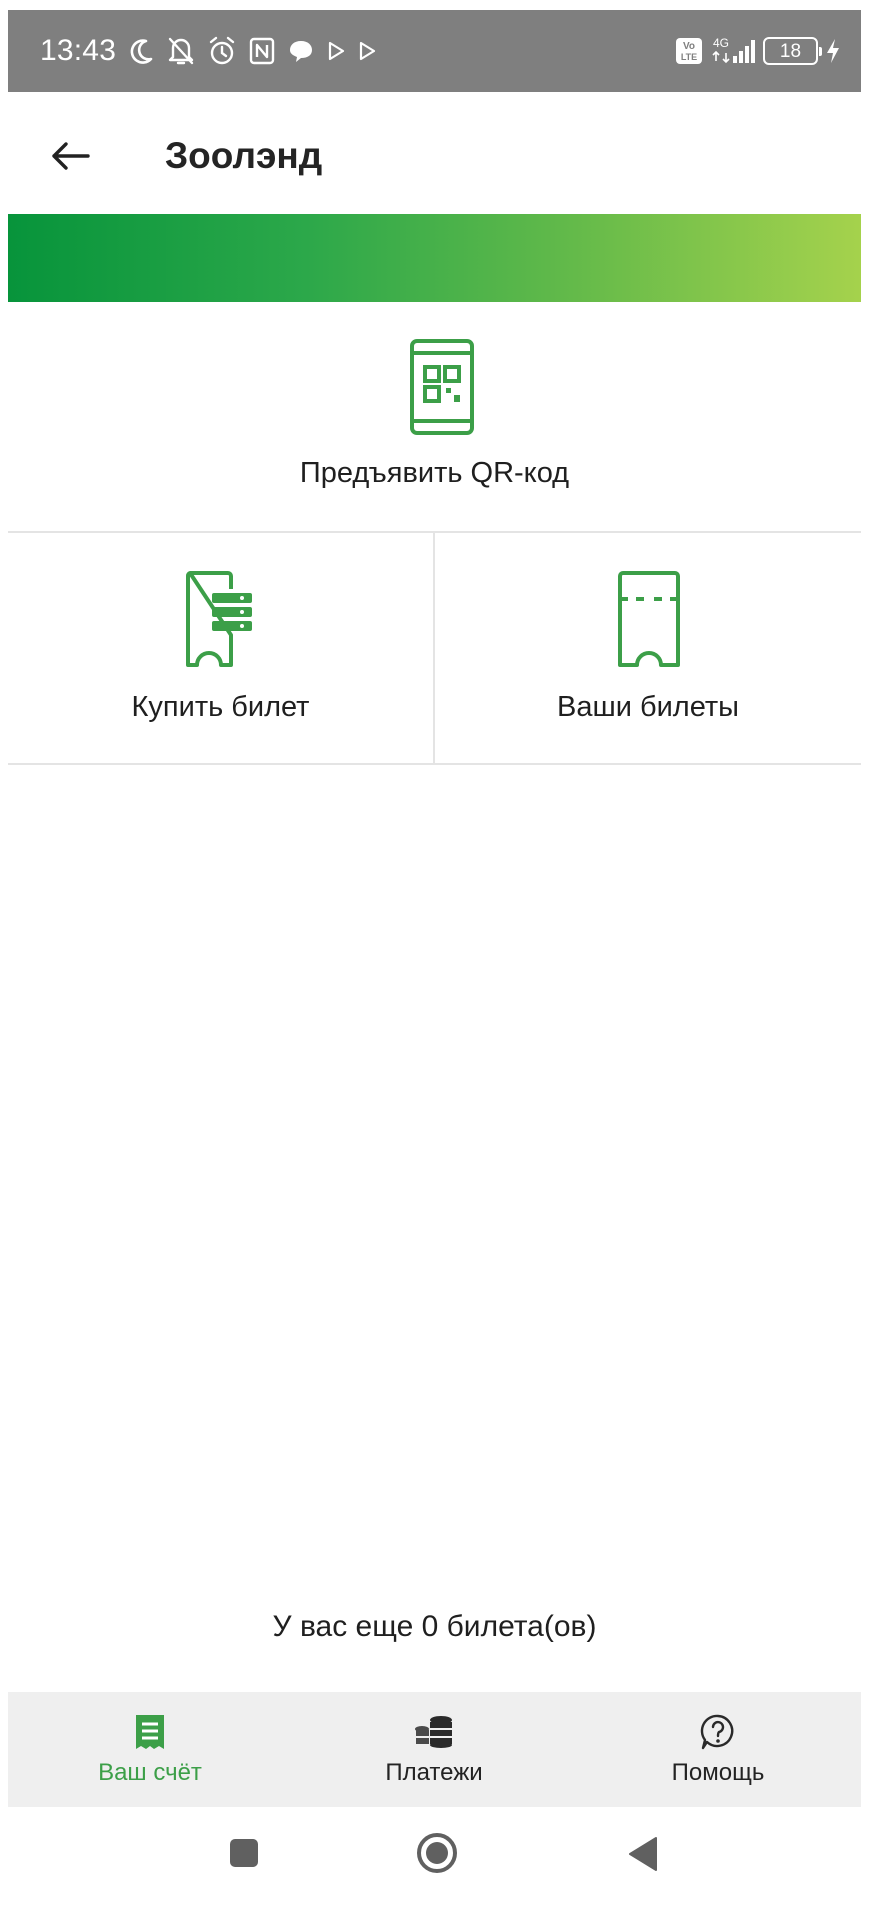  What do you see at coordinates (244, 155) in the screenshot?
I see `page-title: Зоолэнд` at bounding box center [244, 155].